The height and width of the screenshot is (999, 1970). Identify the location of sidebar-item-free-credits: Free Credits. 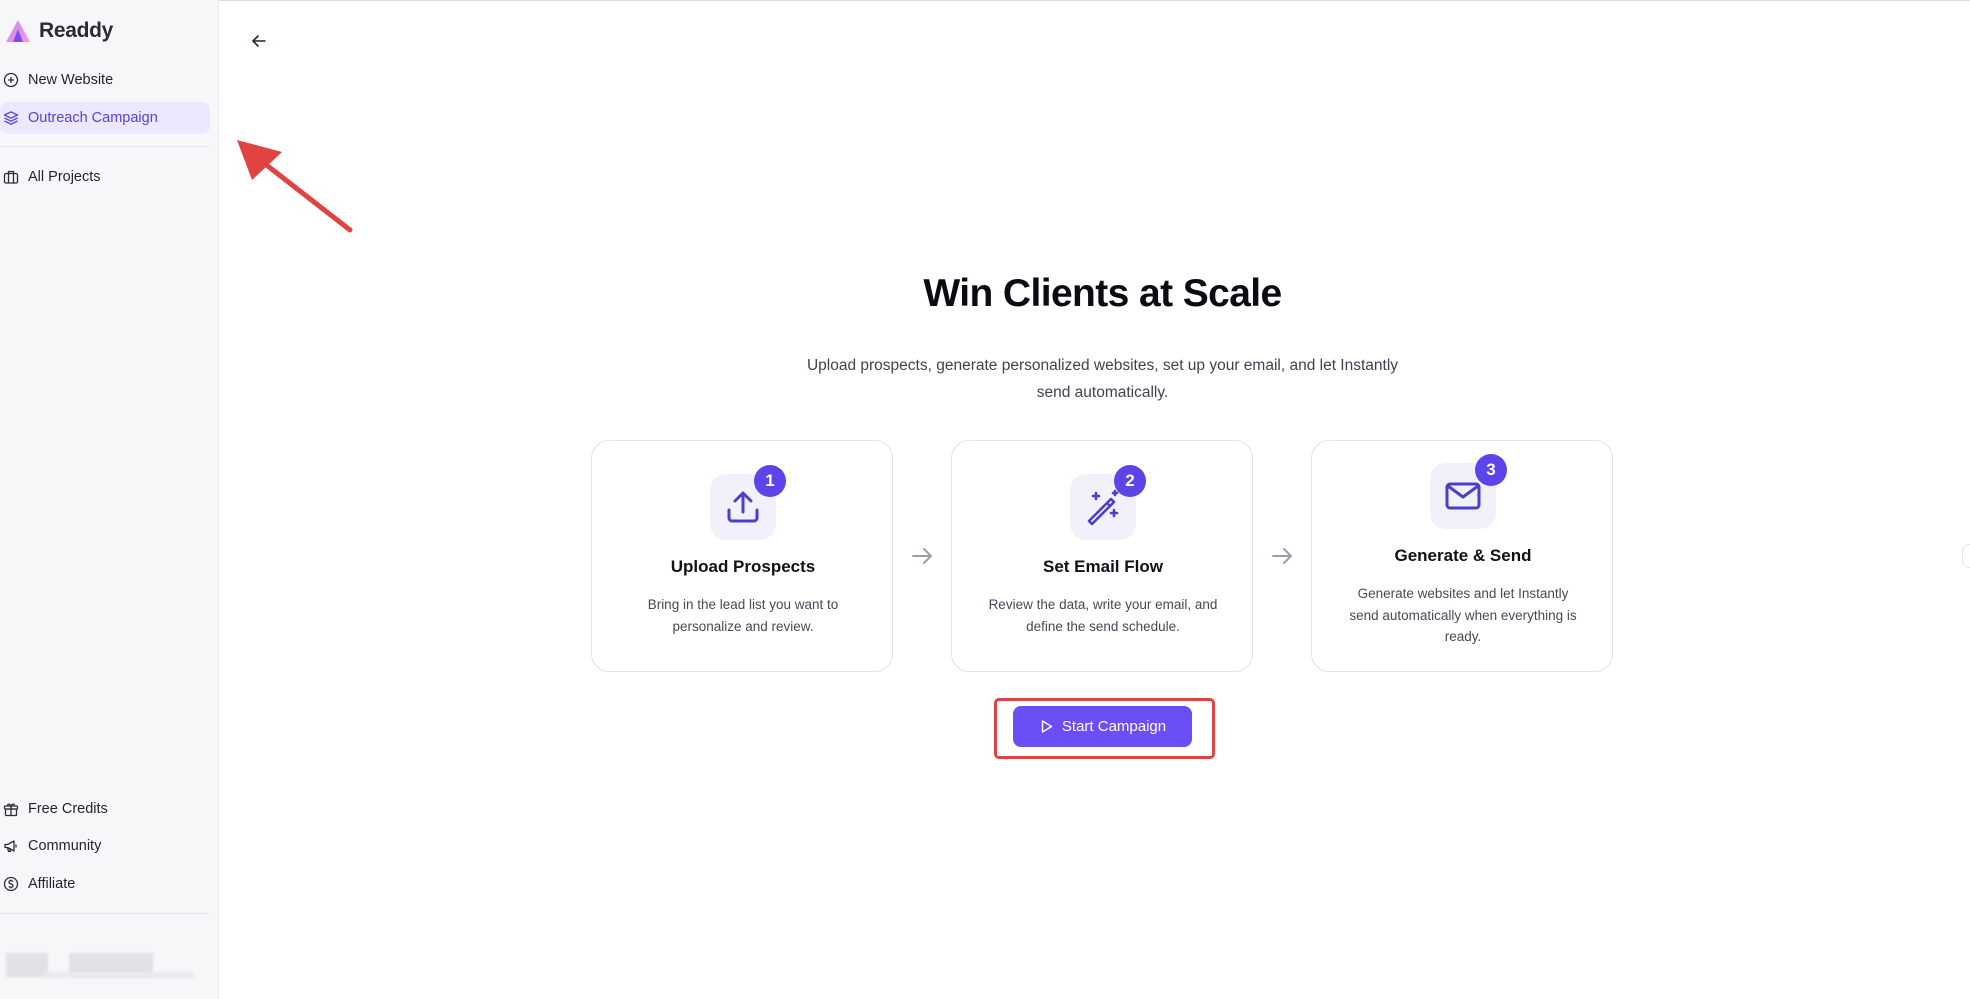
(105, 809).